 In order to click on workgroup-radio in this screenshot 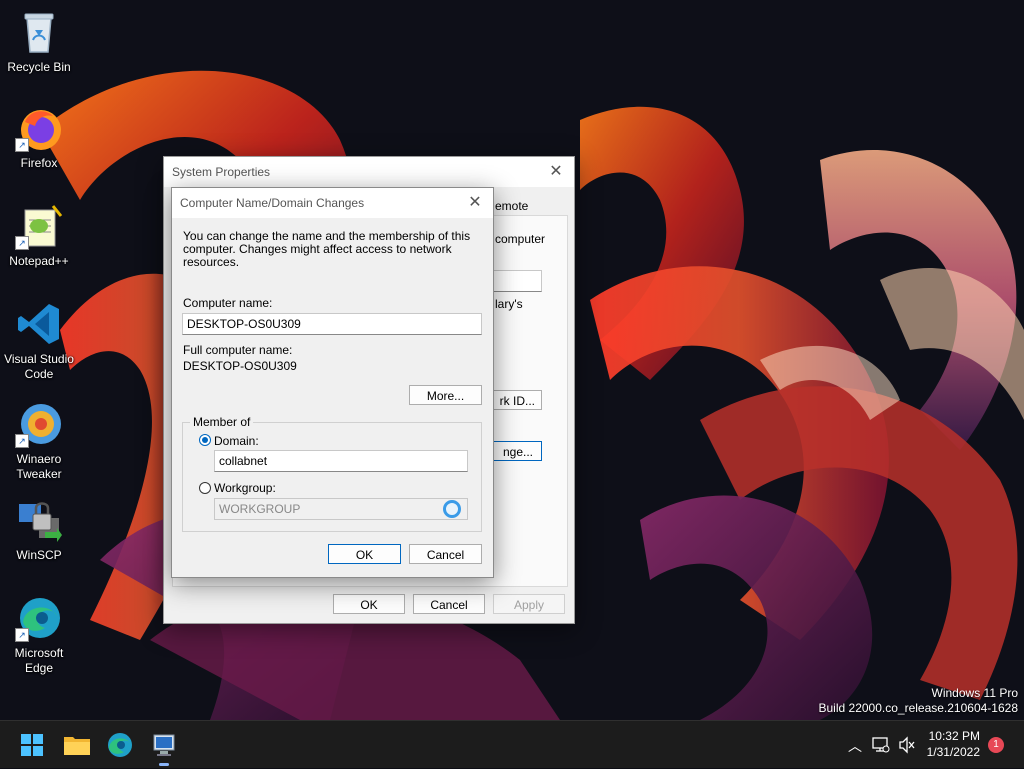, I will do `click(205, 488)`.